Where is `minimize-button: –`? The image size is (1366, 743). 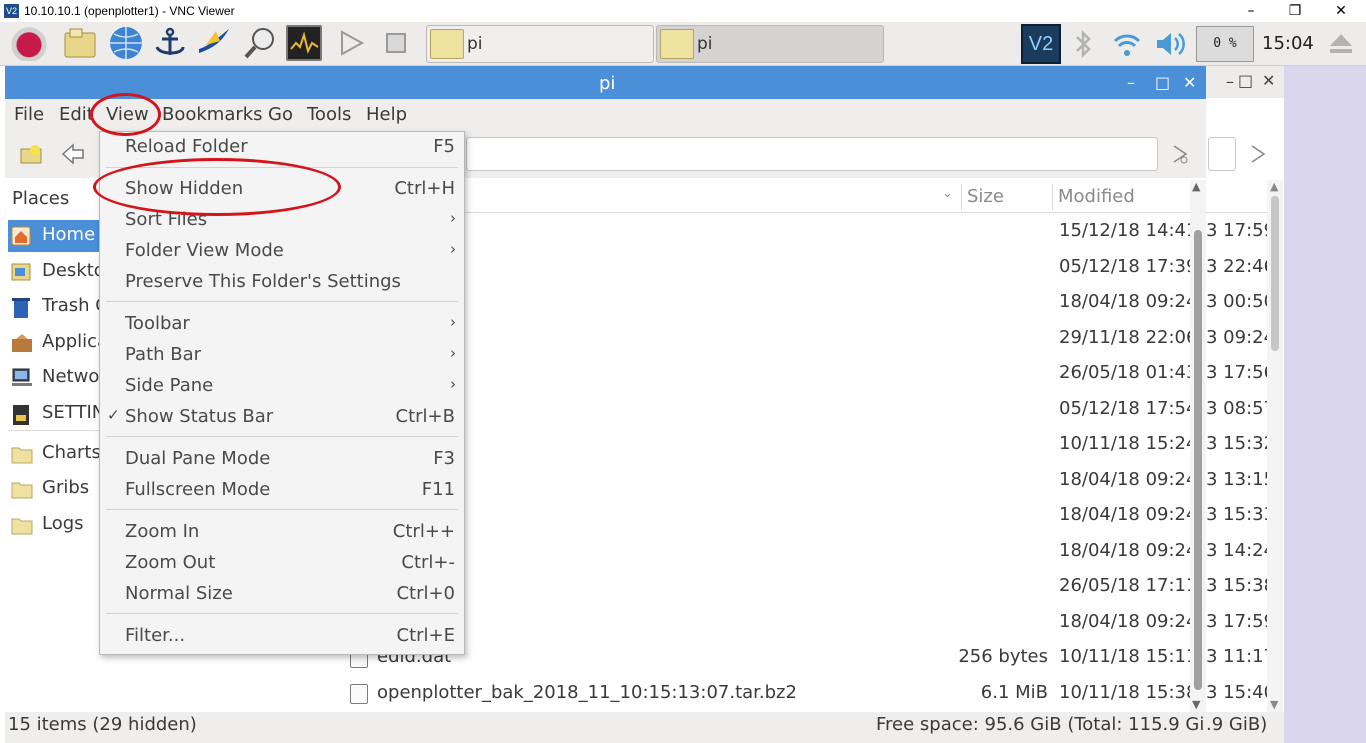
minimize-button: – is located at coordinates (1131, 82).